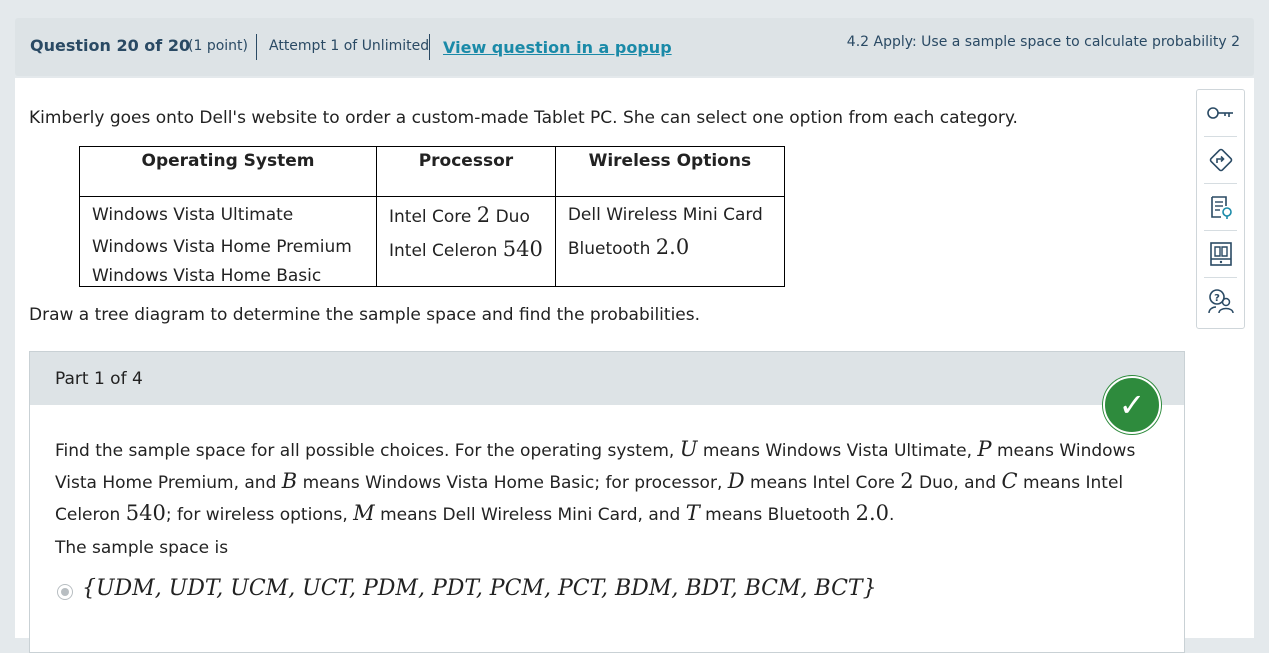 Image resolution: width=1269 pixels, height=653 pixels. Describe the element at coordinates (907, 481) in the screenshot. I see `math-num: 2` at that location.